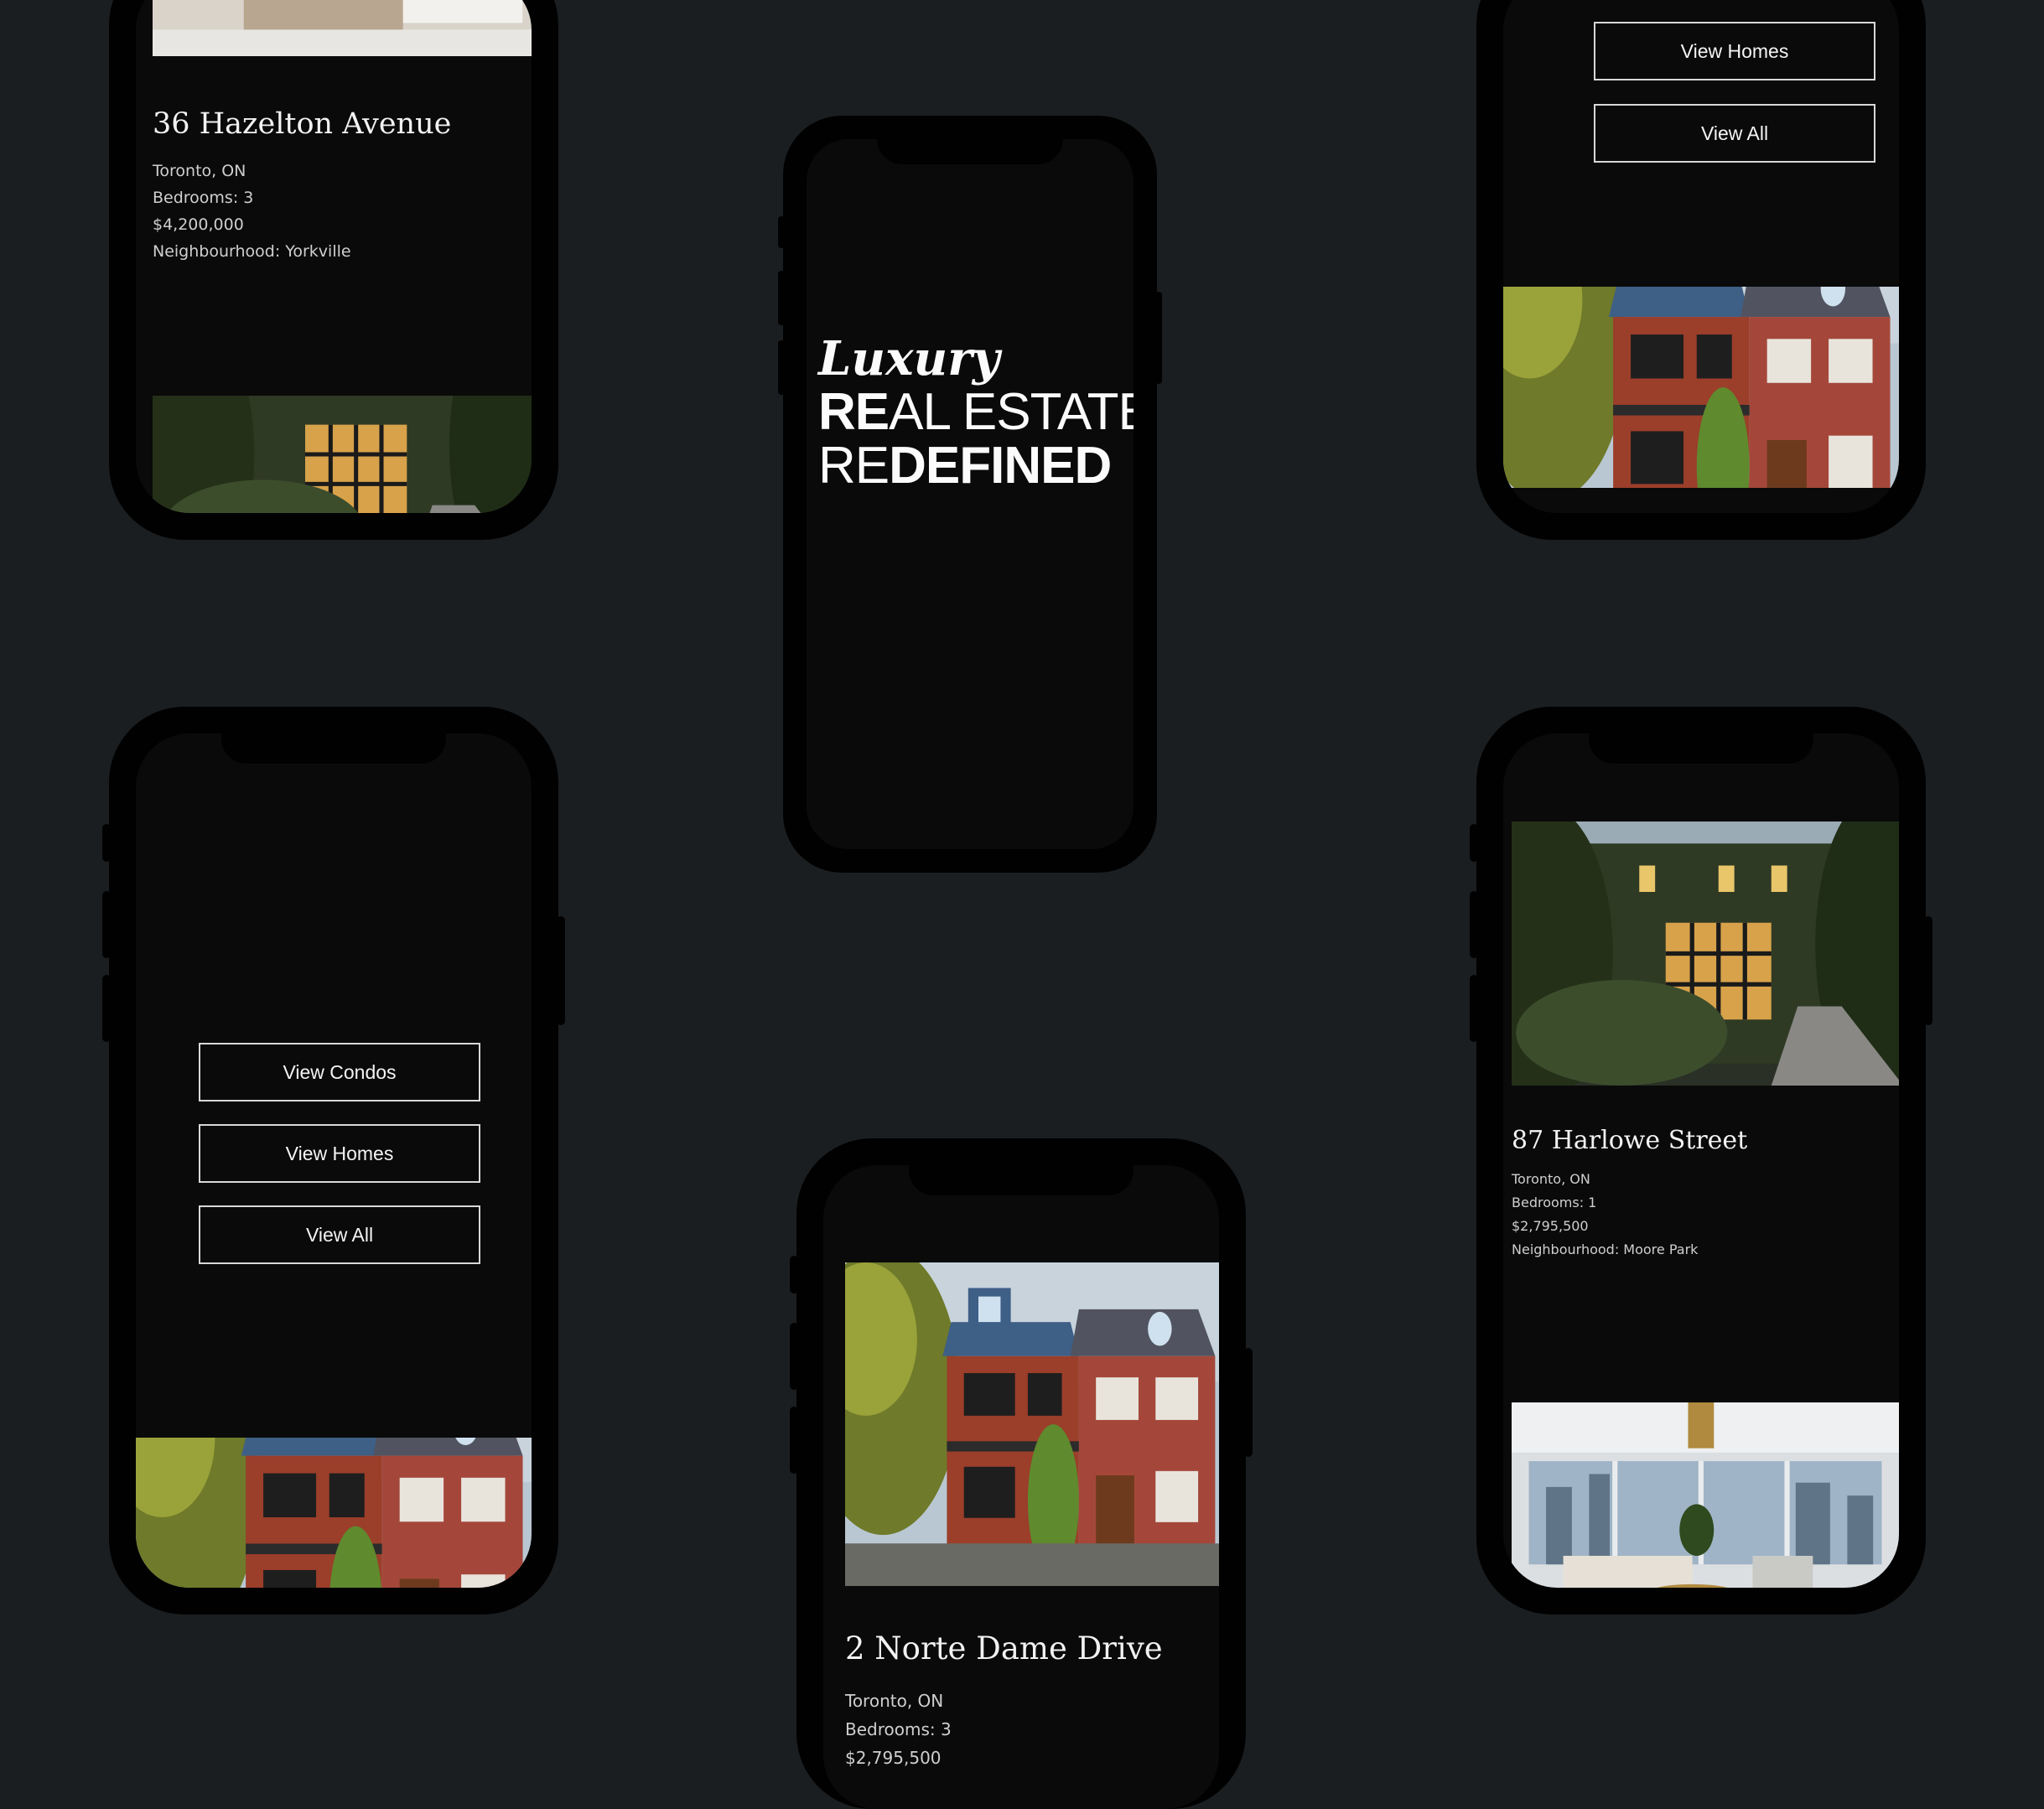  I want to click on phone-menu-top: View Homes View All, so click(1701, 270).